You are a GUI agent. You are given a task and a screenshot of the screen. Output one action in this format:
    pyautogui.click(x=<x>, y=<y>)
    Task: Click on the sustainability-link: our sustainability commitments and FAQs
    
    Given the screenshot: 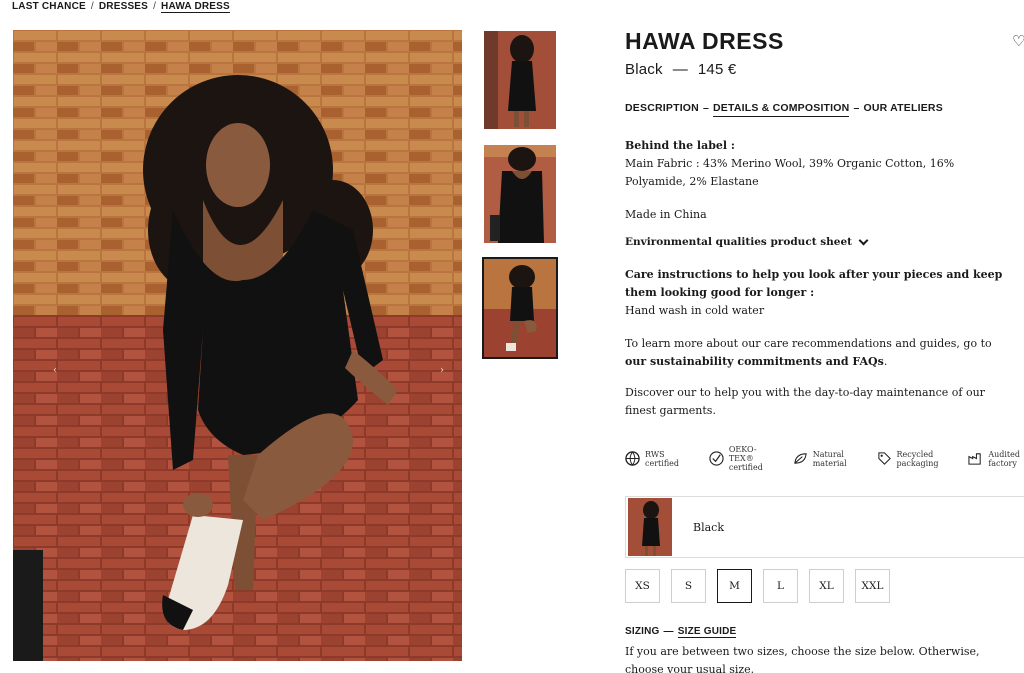 What is the action you would take?
    pyautogui.click(x=754, y=361)
    